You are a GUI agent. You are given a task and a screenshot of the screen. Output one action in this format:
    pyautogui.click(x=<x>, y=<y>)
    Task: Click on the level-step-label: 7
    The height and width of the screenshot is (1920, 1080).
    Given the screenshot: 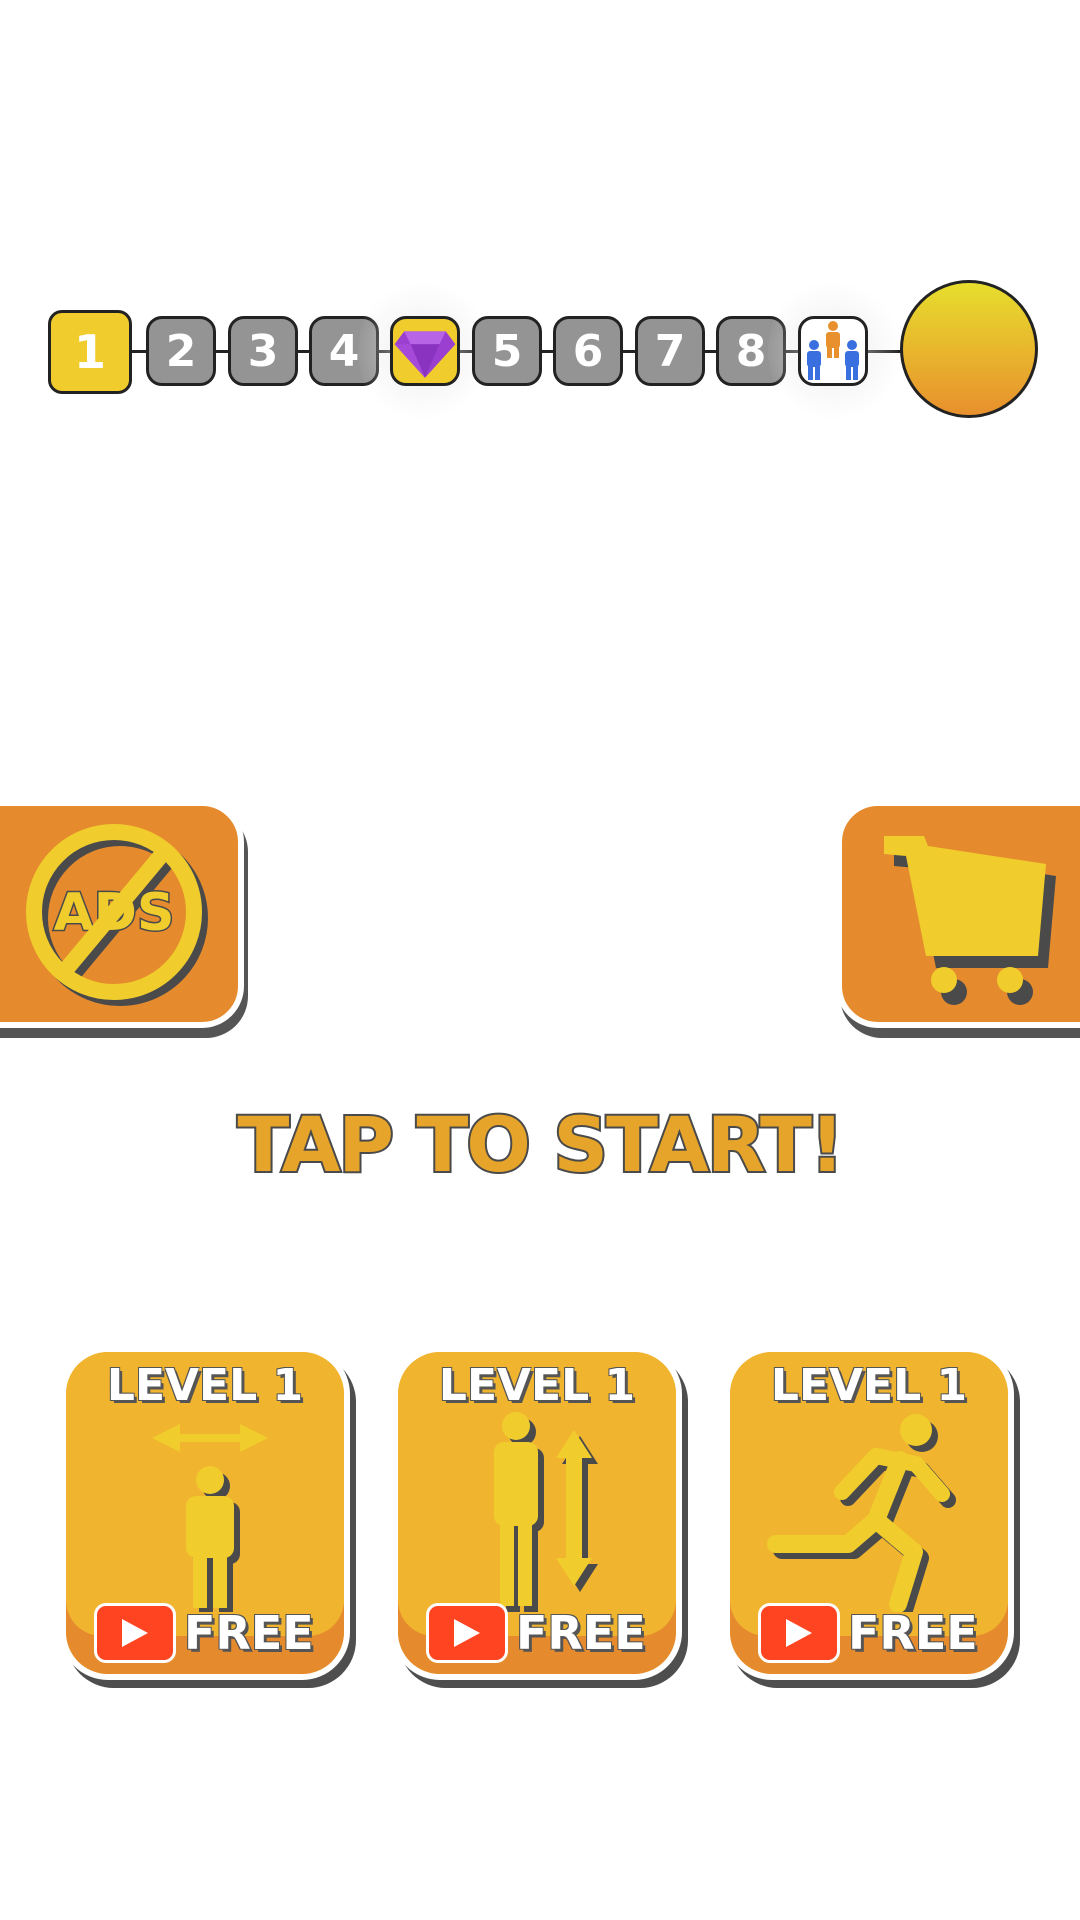 What is the action you would take?
    pyautogui.click(x=670, y=351)
    